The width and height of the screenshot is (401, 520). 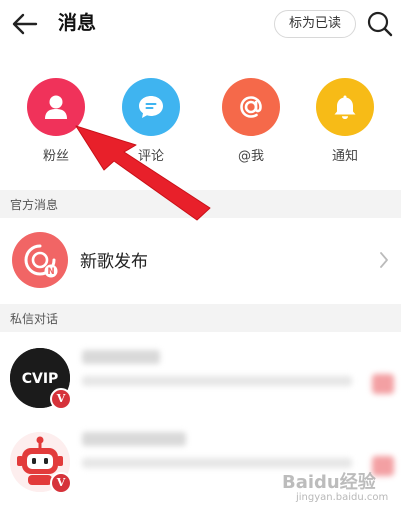 What do you see at coordinates (41, 463) in the screenshot?
I see `avatar: V` at bounding box center [41, 463].